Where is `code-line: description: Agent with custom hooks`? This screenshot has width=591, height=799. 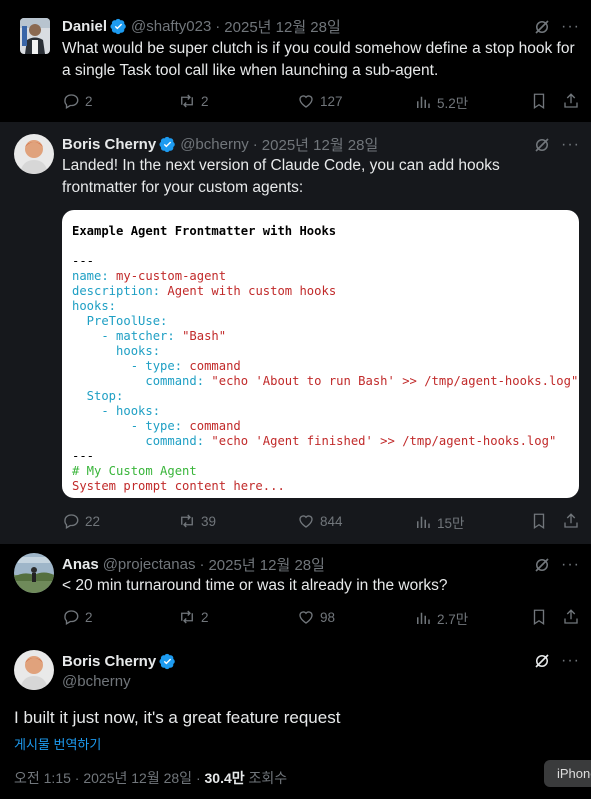 code-line: description: Agent with custom hooks is located at coordinates (320, 291).